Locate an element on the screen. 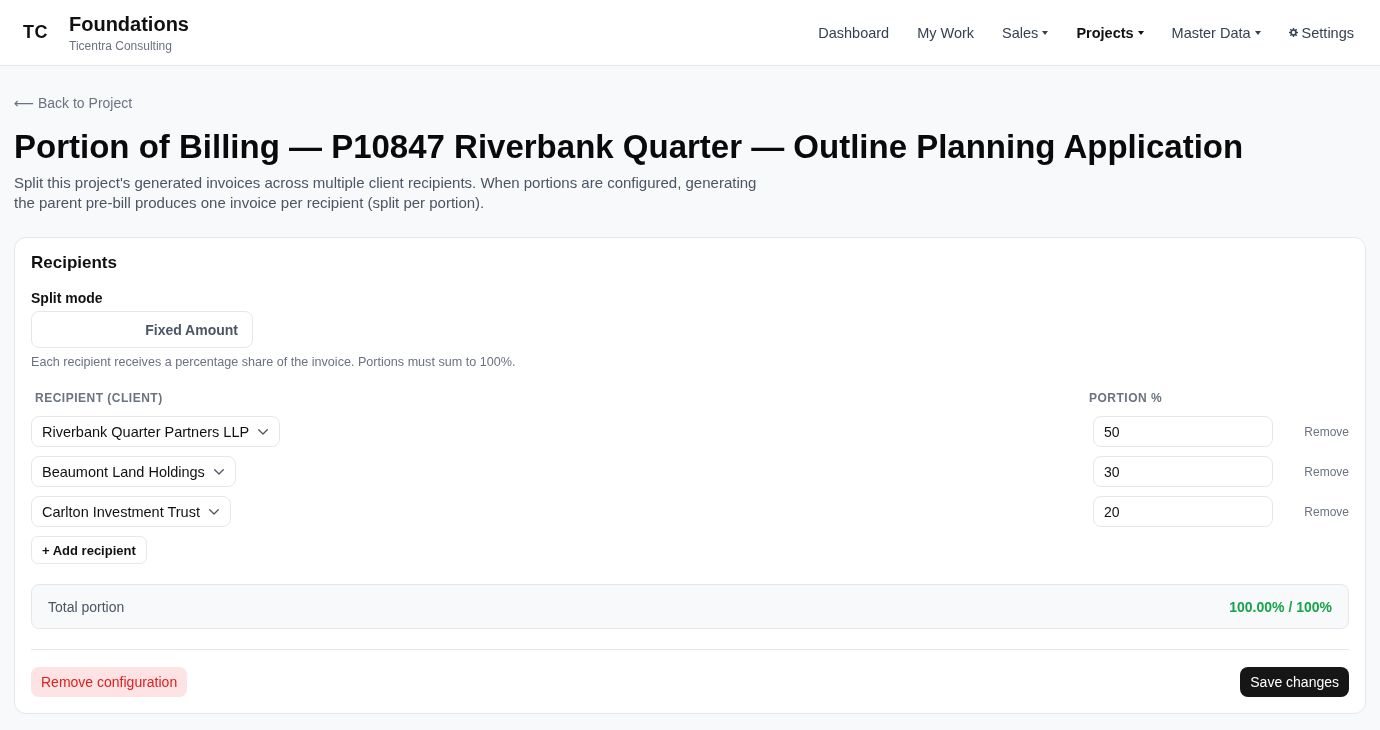  back-link: ⟵ Back to Project is located at coordinates (73, 103).